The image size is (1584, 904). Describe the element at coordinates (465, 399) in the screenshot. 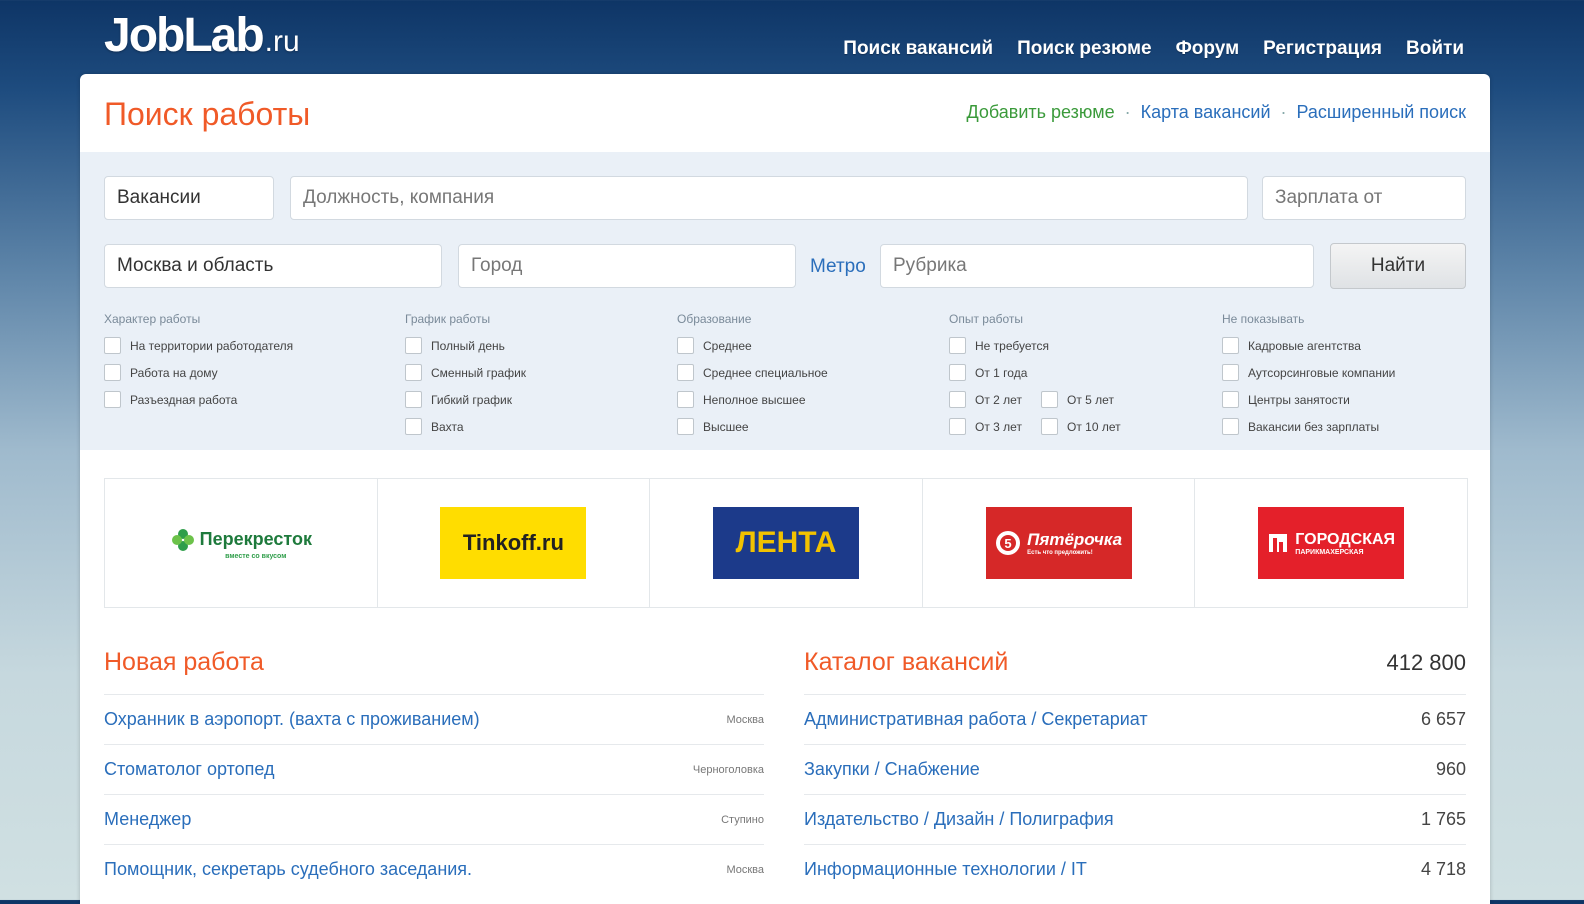

I see `checkbox-option: Гибкий график` at that location.